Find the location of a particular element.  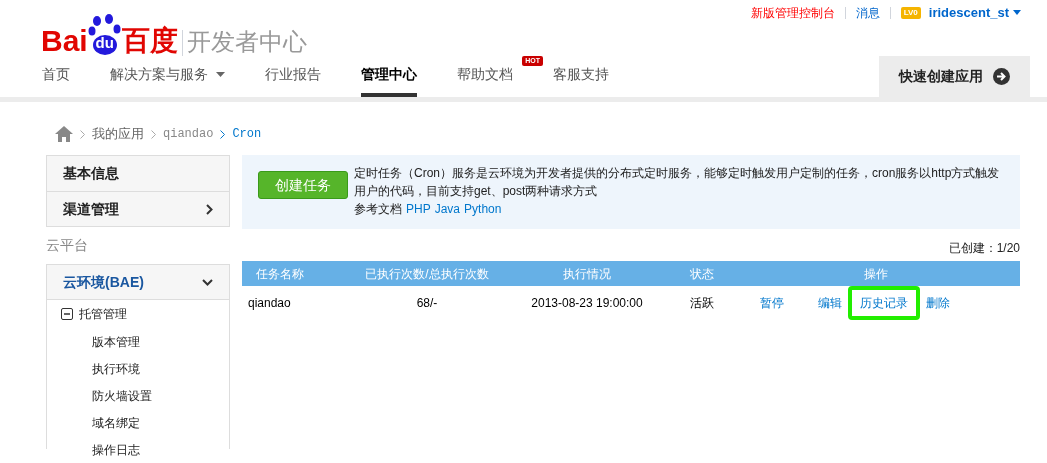

paw-logo: du is located at coordinates (104, 34).